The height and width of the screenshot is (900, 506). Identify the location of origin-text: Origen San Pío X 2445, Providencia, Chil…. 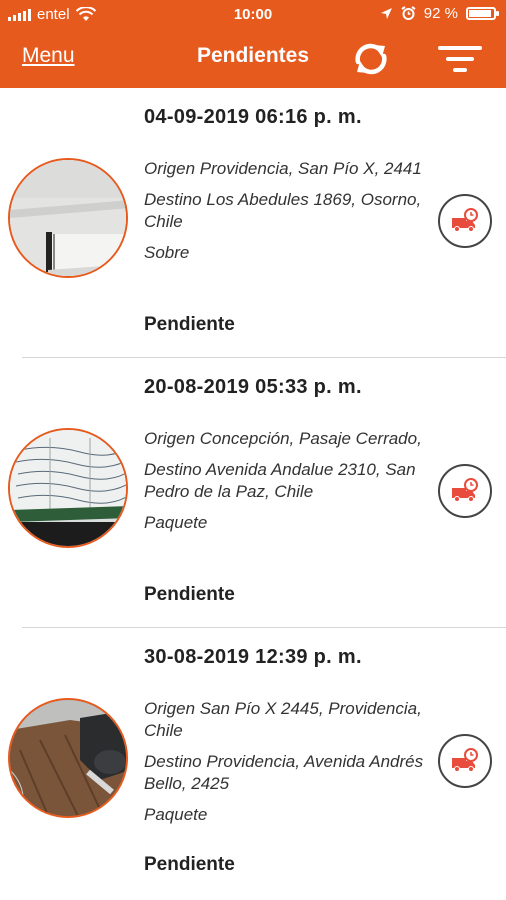
(283, 719).